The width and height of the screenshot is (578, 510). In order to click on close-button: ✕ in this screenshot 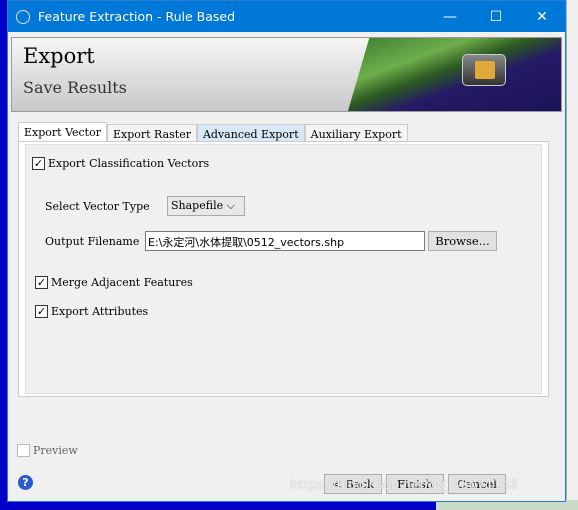, I will do `click(542, 17)`.